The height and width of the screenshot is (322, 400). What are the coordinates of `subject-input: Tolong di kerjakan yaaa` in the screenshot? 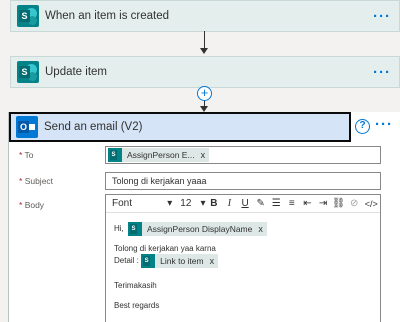 It's located at (243, 181).